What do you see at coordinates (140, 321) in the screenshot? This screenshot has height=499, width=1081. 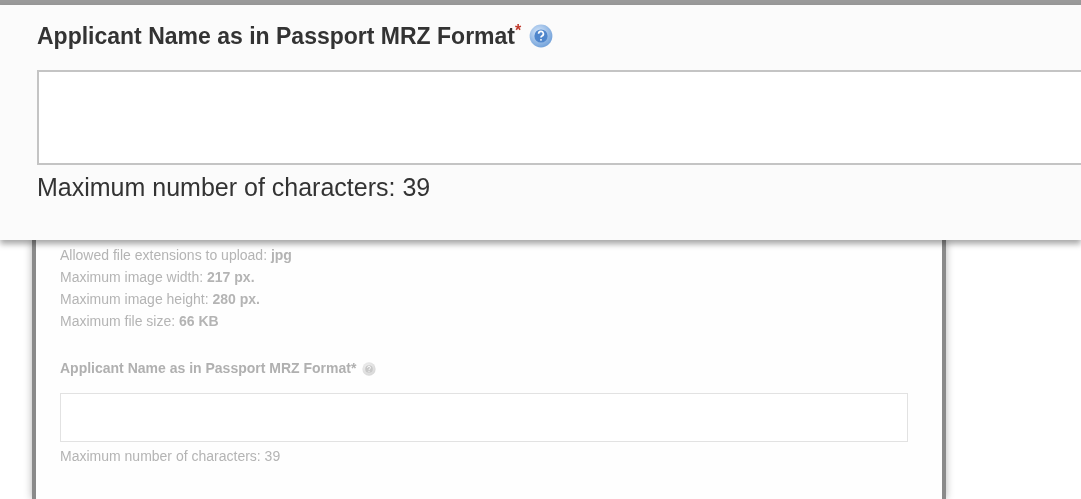 I see `upload-rule: Maximum file size: 66 KB` at bounding box center [140, 321].